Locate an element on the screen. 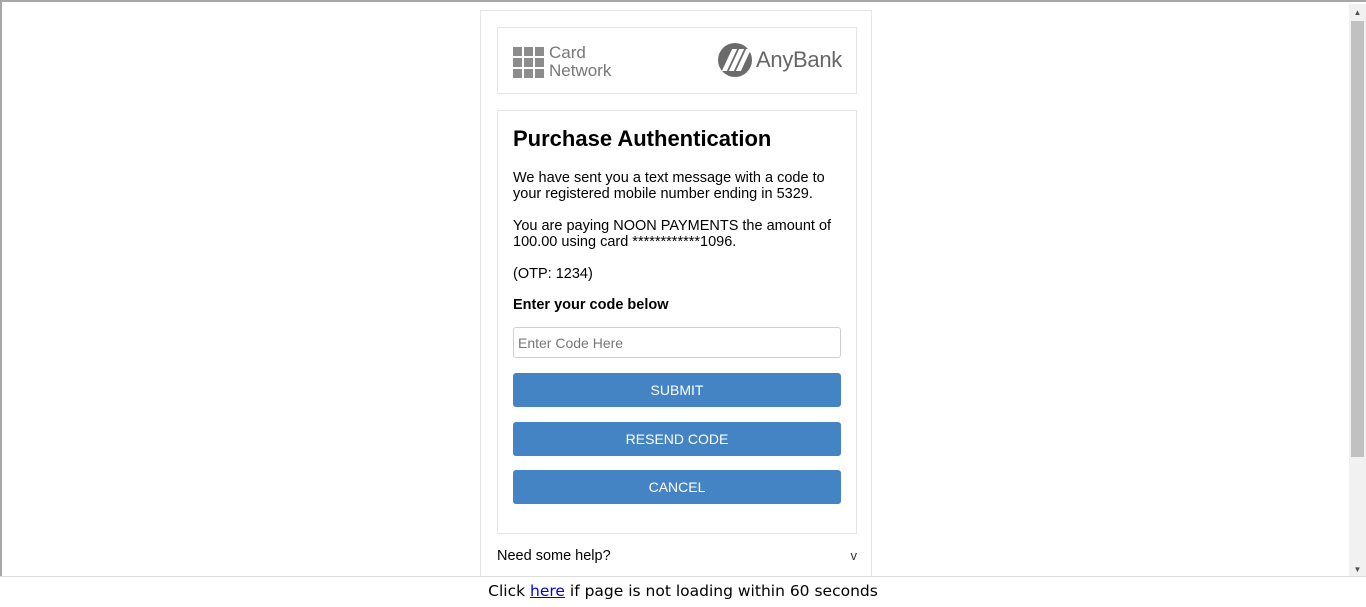  code-input is located at coordinates (677, 342).